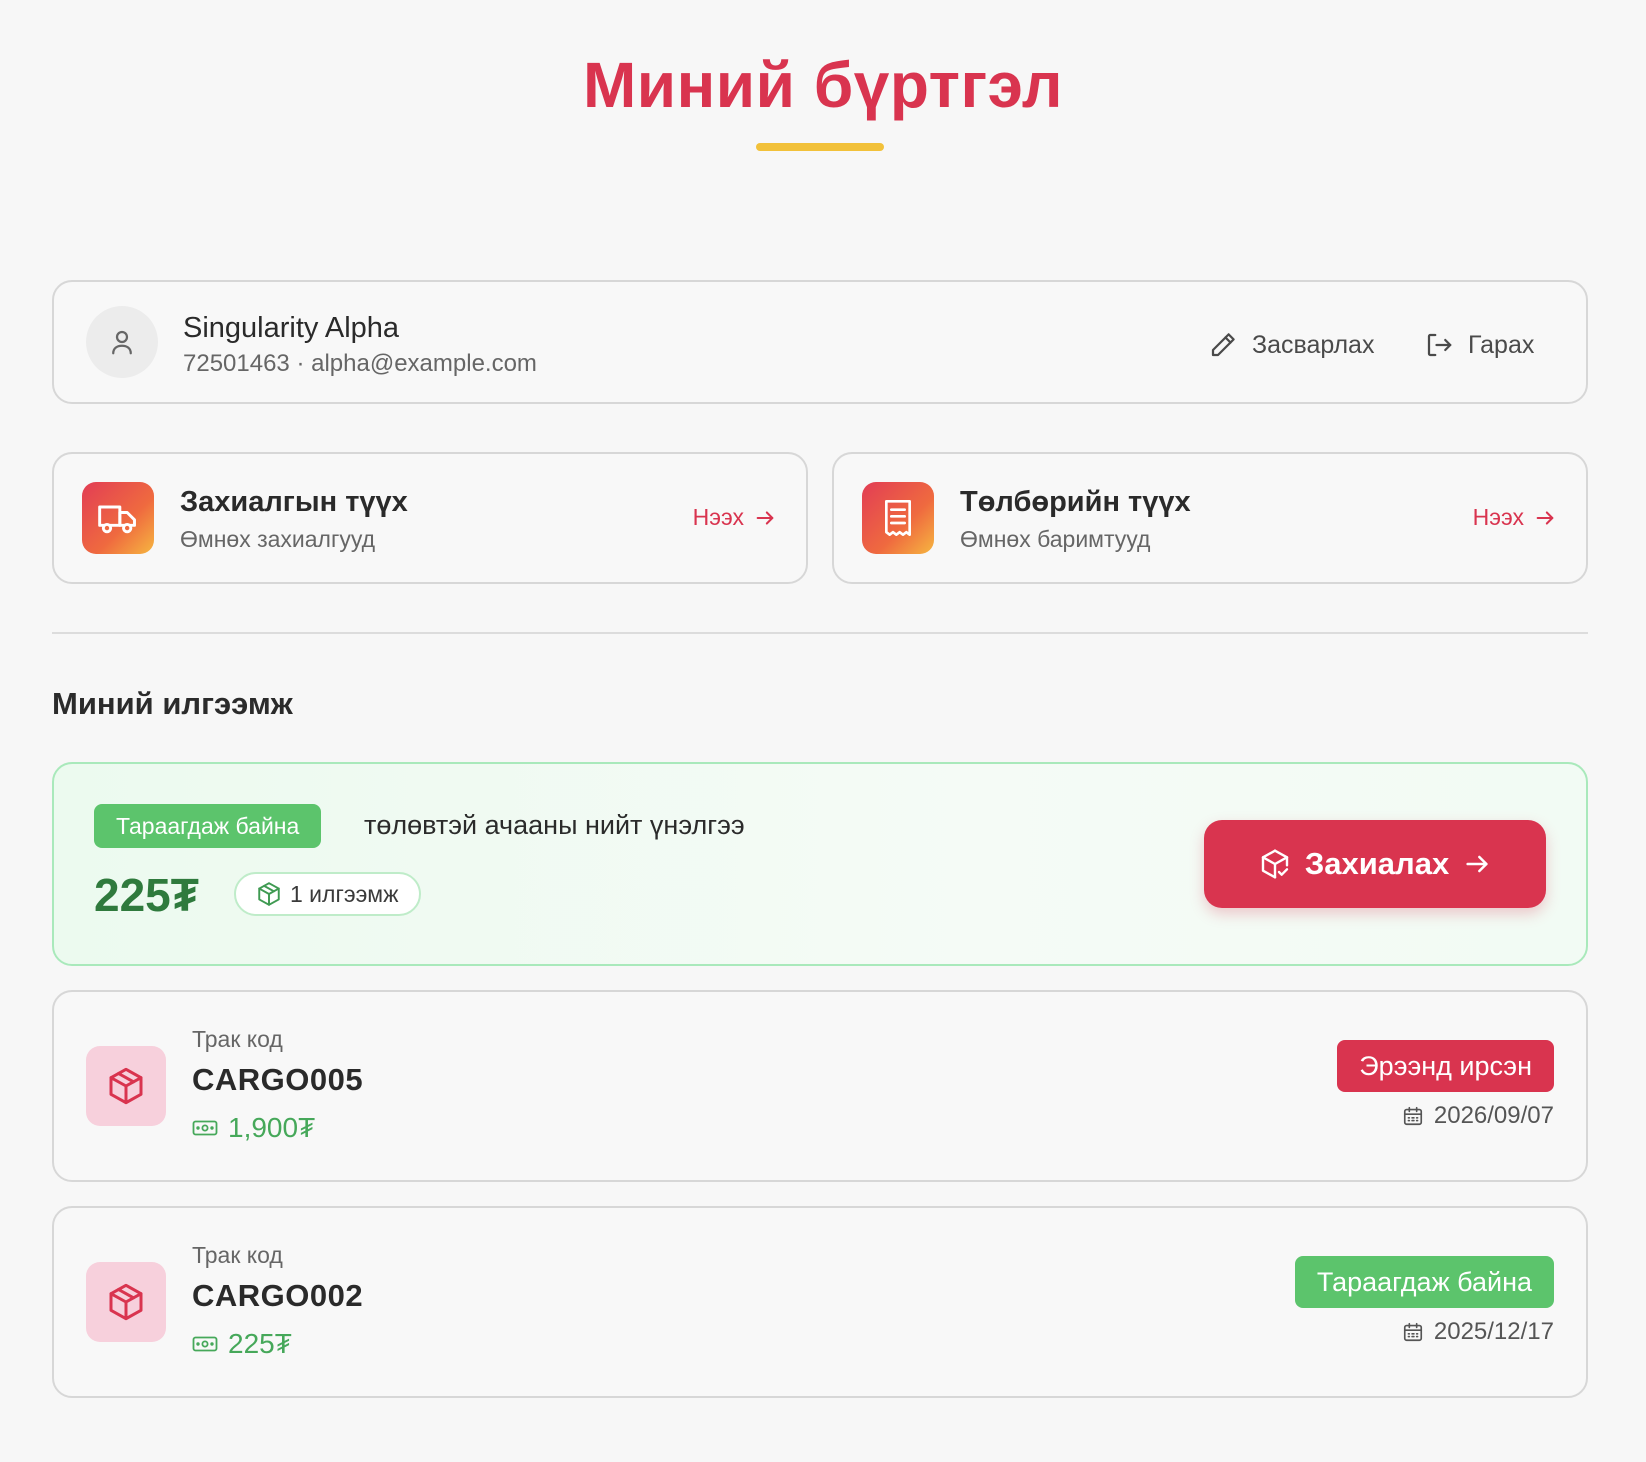  I want to click on summary-description: төлөвтэй ачааны нийт үнэлгээ, so click(554, 825).